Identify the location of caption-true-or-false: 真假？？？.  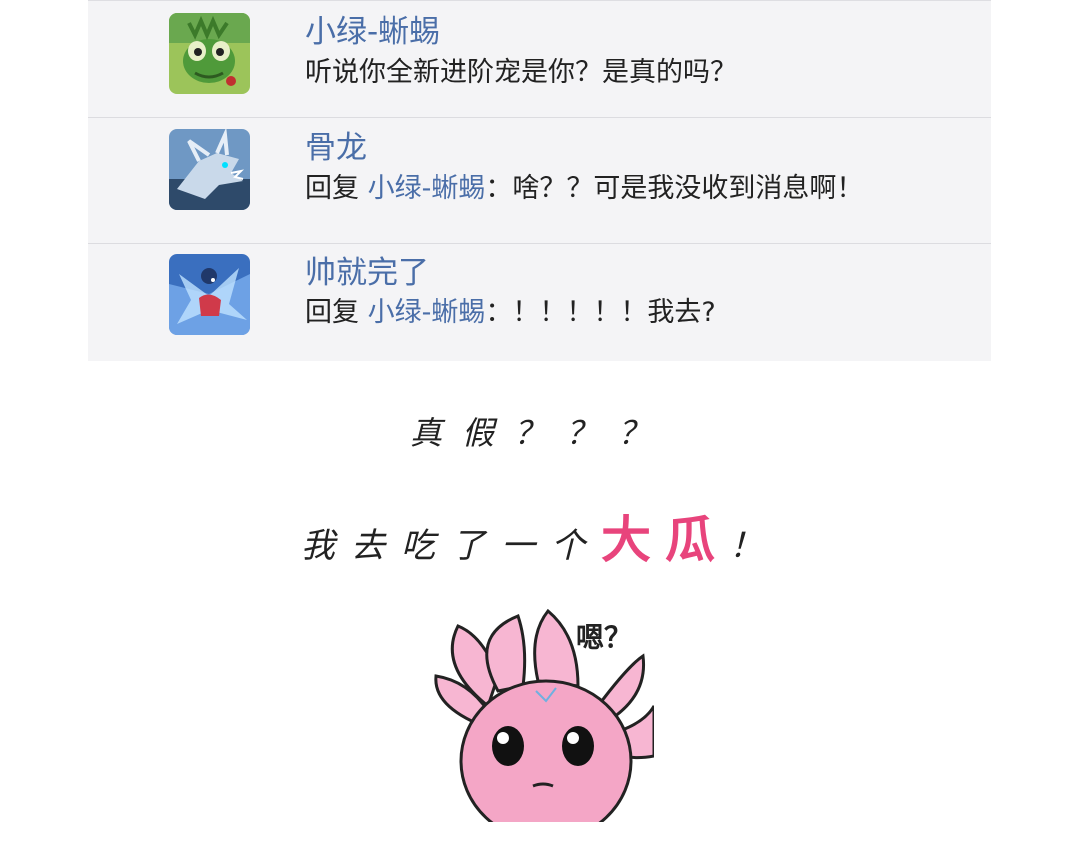
(539, 433).